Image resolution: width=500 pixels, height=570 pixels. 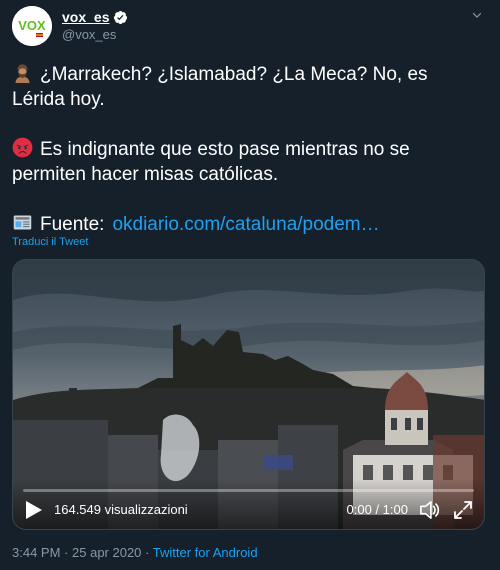 I want to click on volume-icon, so click(x=430, y=510).